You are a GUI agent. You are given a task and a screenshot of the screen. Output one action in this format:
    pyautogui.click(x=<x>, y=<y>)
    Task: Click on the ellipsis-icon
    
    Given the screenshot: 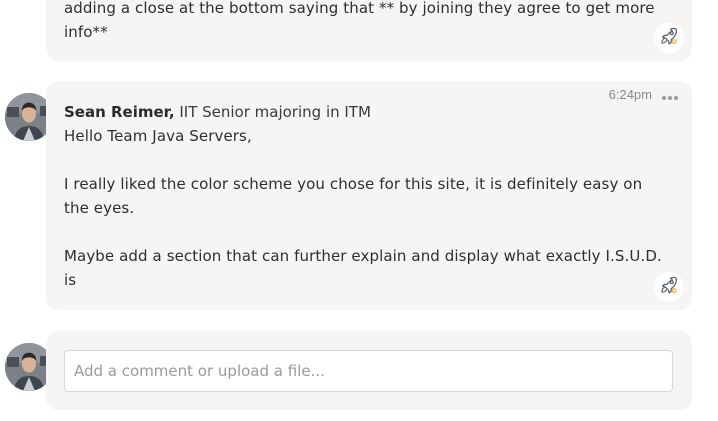 What is the action you would take?
    pyautogui.click(x=670, y=95)
    